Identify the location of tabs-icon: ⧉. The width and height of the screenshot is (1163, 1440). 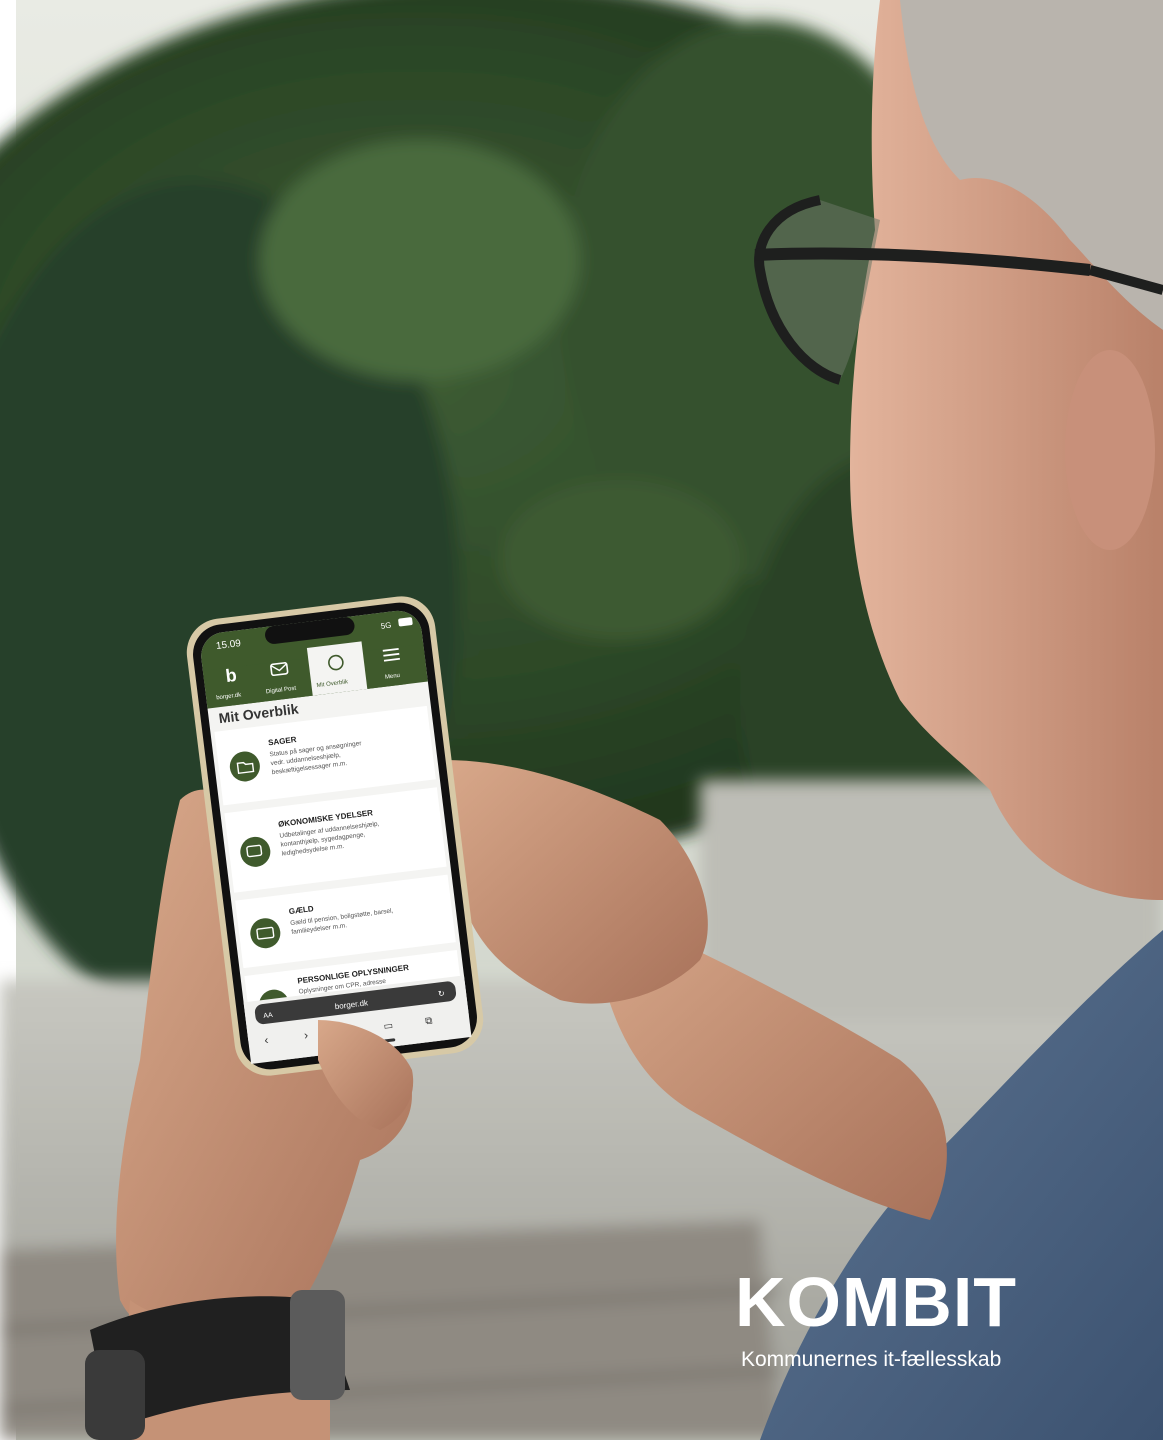
(429, 1022).